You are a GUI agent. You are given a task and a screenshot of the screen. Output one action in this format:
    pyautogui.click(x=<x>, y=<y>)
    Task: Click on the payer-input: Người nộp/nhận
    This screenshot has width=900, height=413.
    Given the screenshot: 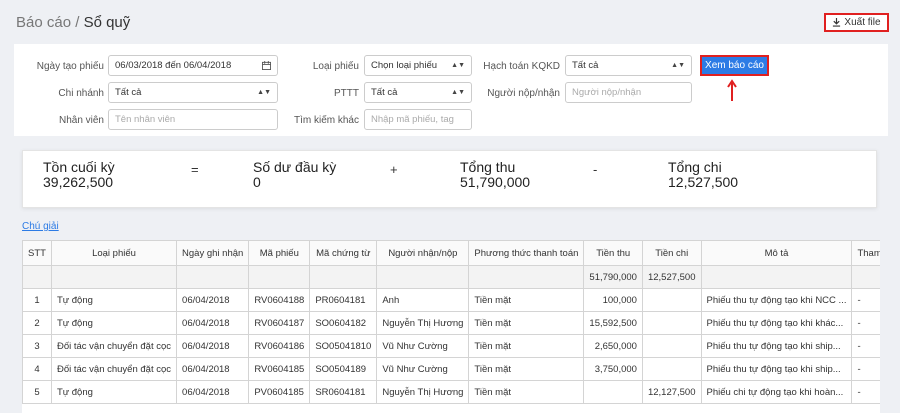 What is the action you would take?
    pyautogui.click(x=628, y=92)
    